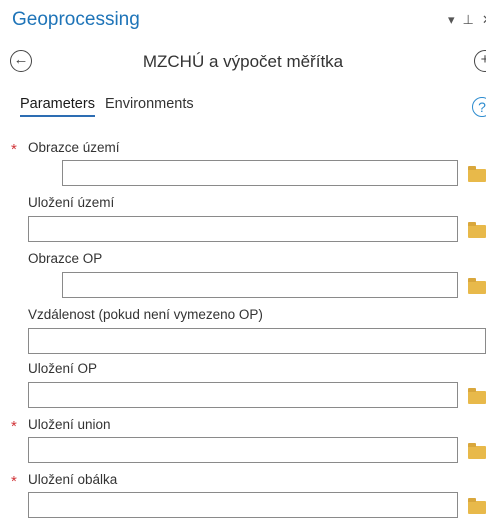  I want to click on param-input-ulozeni-op, so click(243, 395).